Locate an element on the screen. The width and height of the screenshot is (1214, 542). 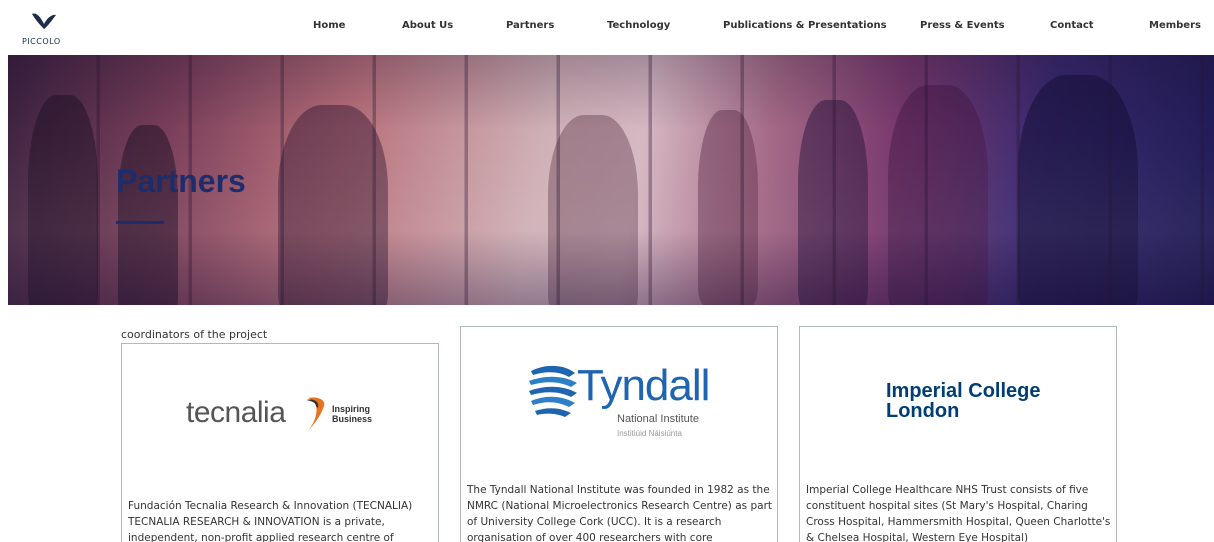
imperial-logo-line-2: London is located at coordinates (923, 411).